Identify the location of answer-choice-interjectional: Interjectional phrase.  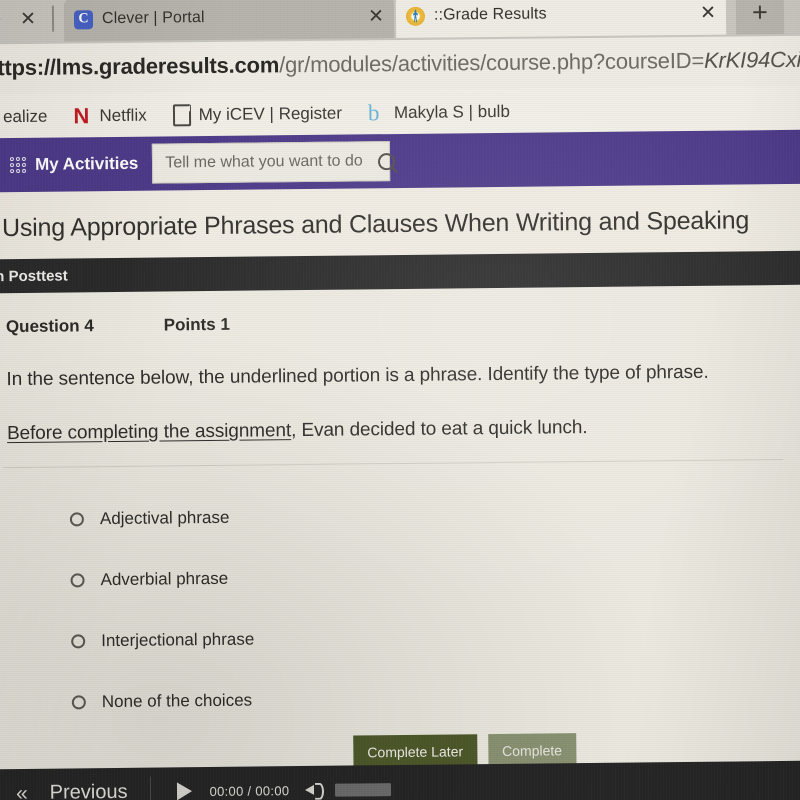
(163, 640).